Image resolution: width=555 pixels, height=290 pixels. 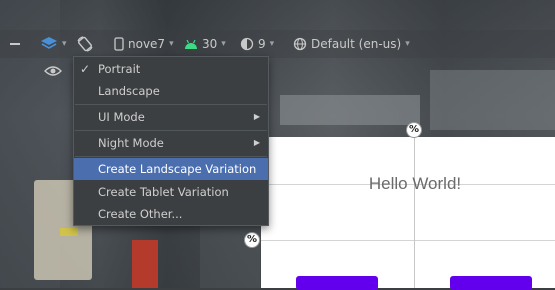 What do you see at coordinates (119, 44) in the screenshot?
I see `phone-icon` at bounding box center [119, 44].